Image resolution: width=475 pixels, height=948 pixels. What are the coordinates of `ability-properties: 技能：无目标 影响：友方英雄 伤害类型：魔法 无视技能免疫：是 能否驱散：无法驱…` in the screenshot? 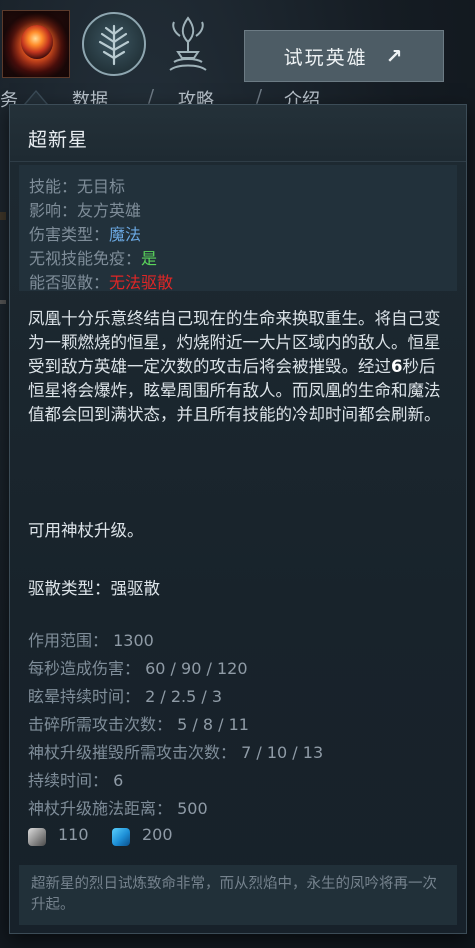 It's located at (238, 228).